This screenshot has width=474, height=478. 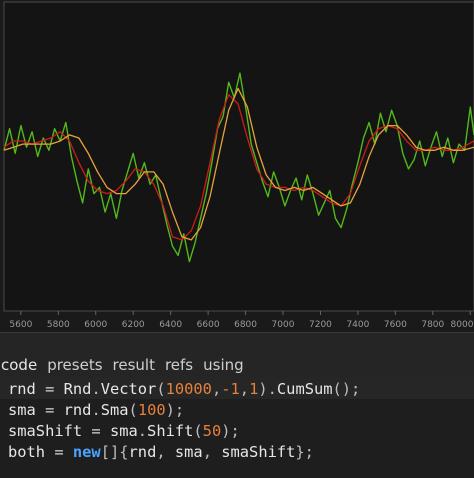 I want to click on code-token: Vector, so click(x=128, y=389).